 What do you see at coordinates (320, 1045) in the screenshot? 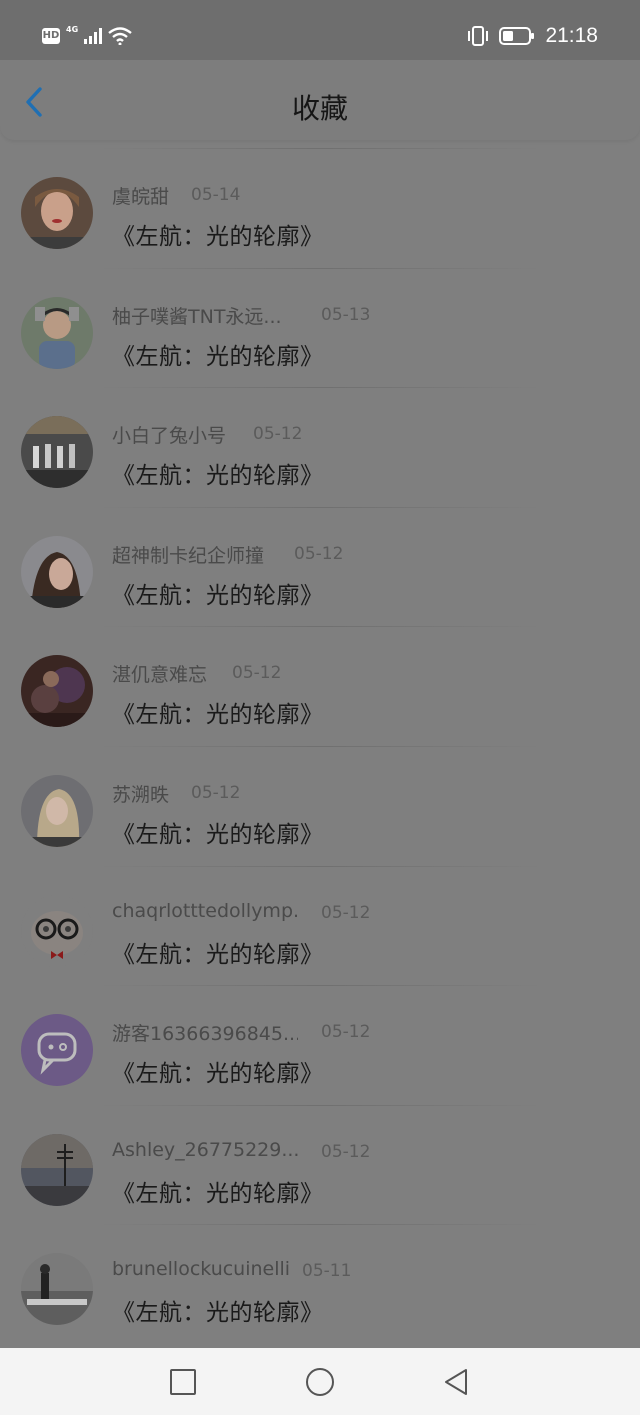
I see `list-item: 游客16366396845... 05-12 《左航：光的轮廓》` at bounding box center [320, 1045].